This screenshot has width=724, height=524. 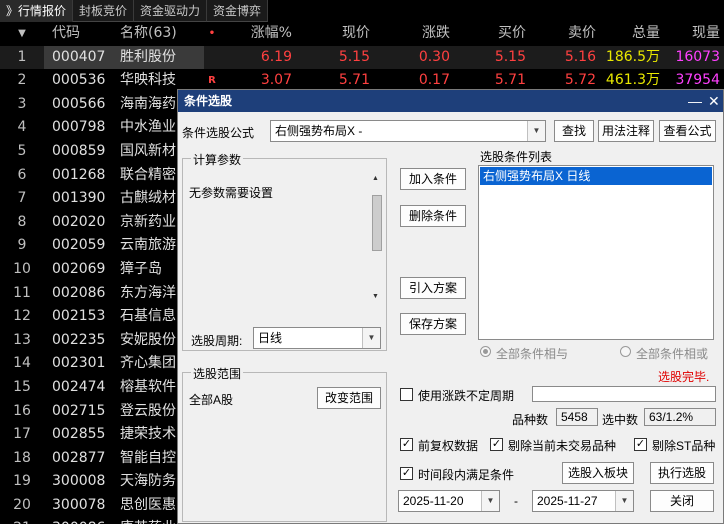 I want to click on stock-code: 002855, so click(x=79, y=434).